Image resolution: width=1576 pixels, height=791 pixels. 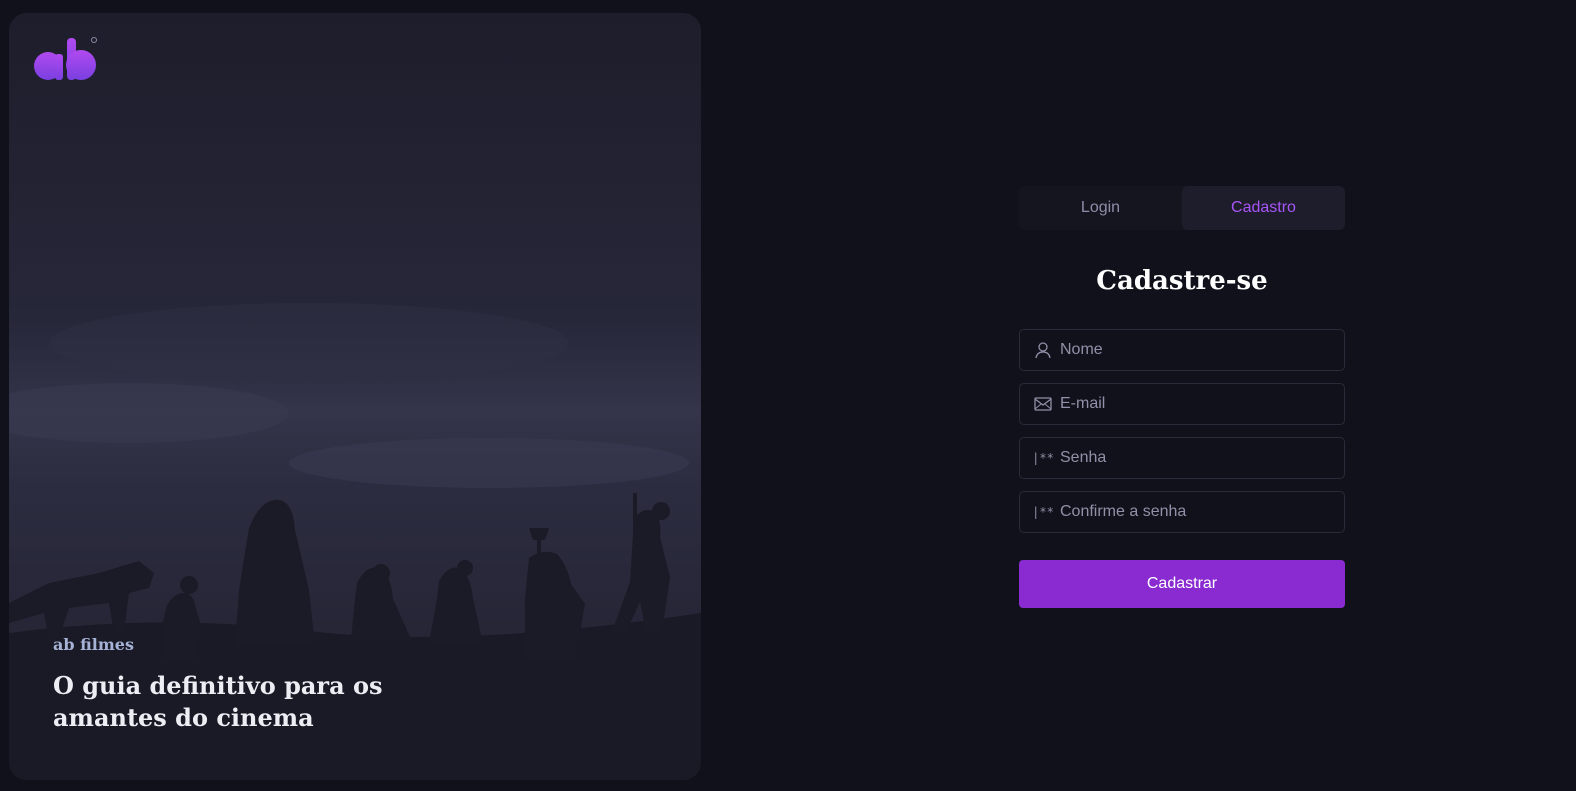 I want to click on confirm-password-input, so click(x=1202, y=512).